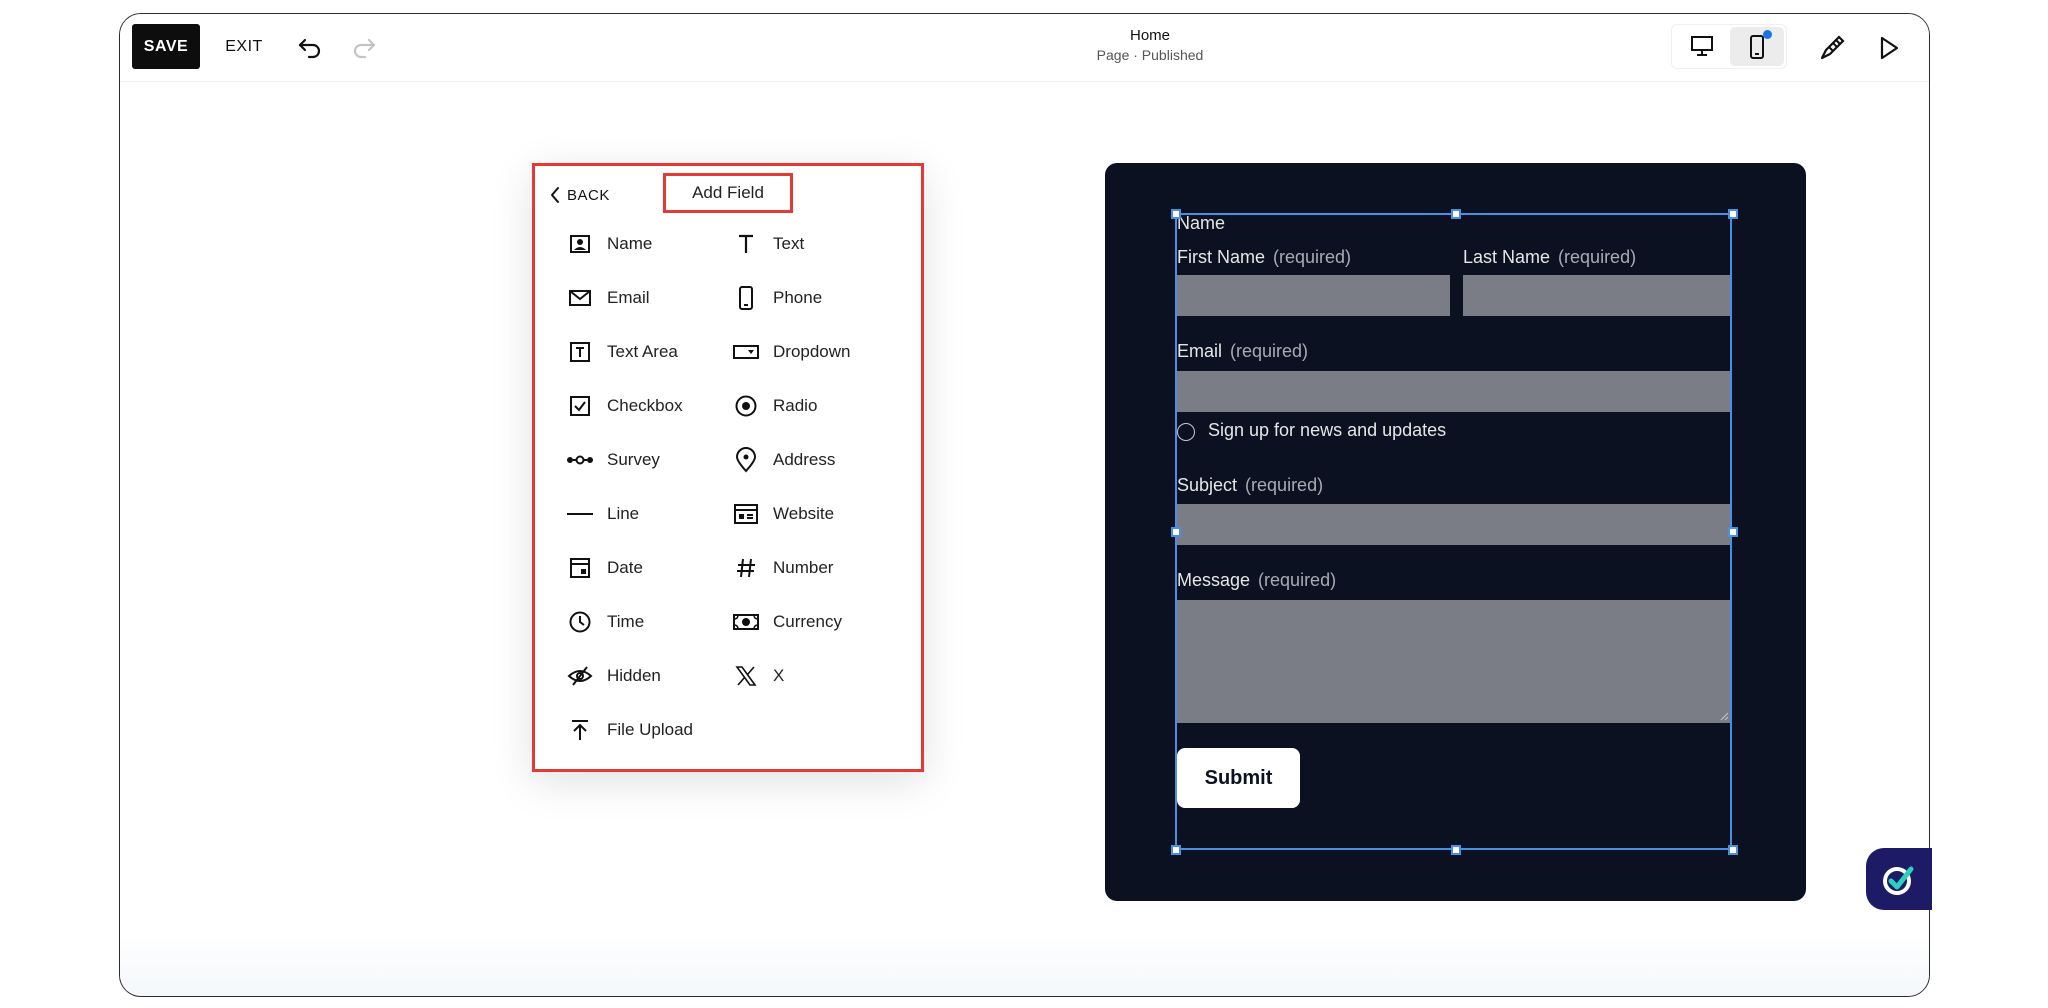  I want to click on back-label: BACK, so click(588, 195).